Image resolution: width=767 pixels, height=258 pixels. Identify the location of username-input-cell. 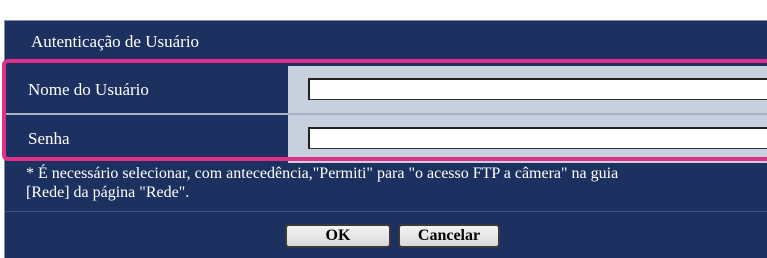
(527, 90).